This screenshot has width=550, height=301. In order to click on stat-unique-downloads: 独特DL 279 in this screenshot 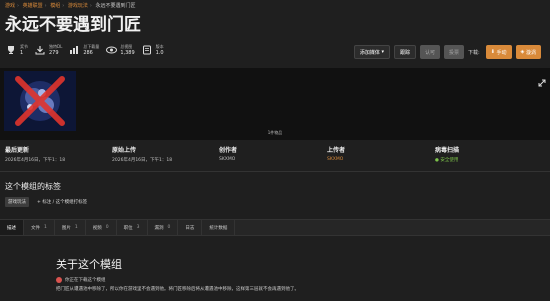, I will do `click(48, 50)`.